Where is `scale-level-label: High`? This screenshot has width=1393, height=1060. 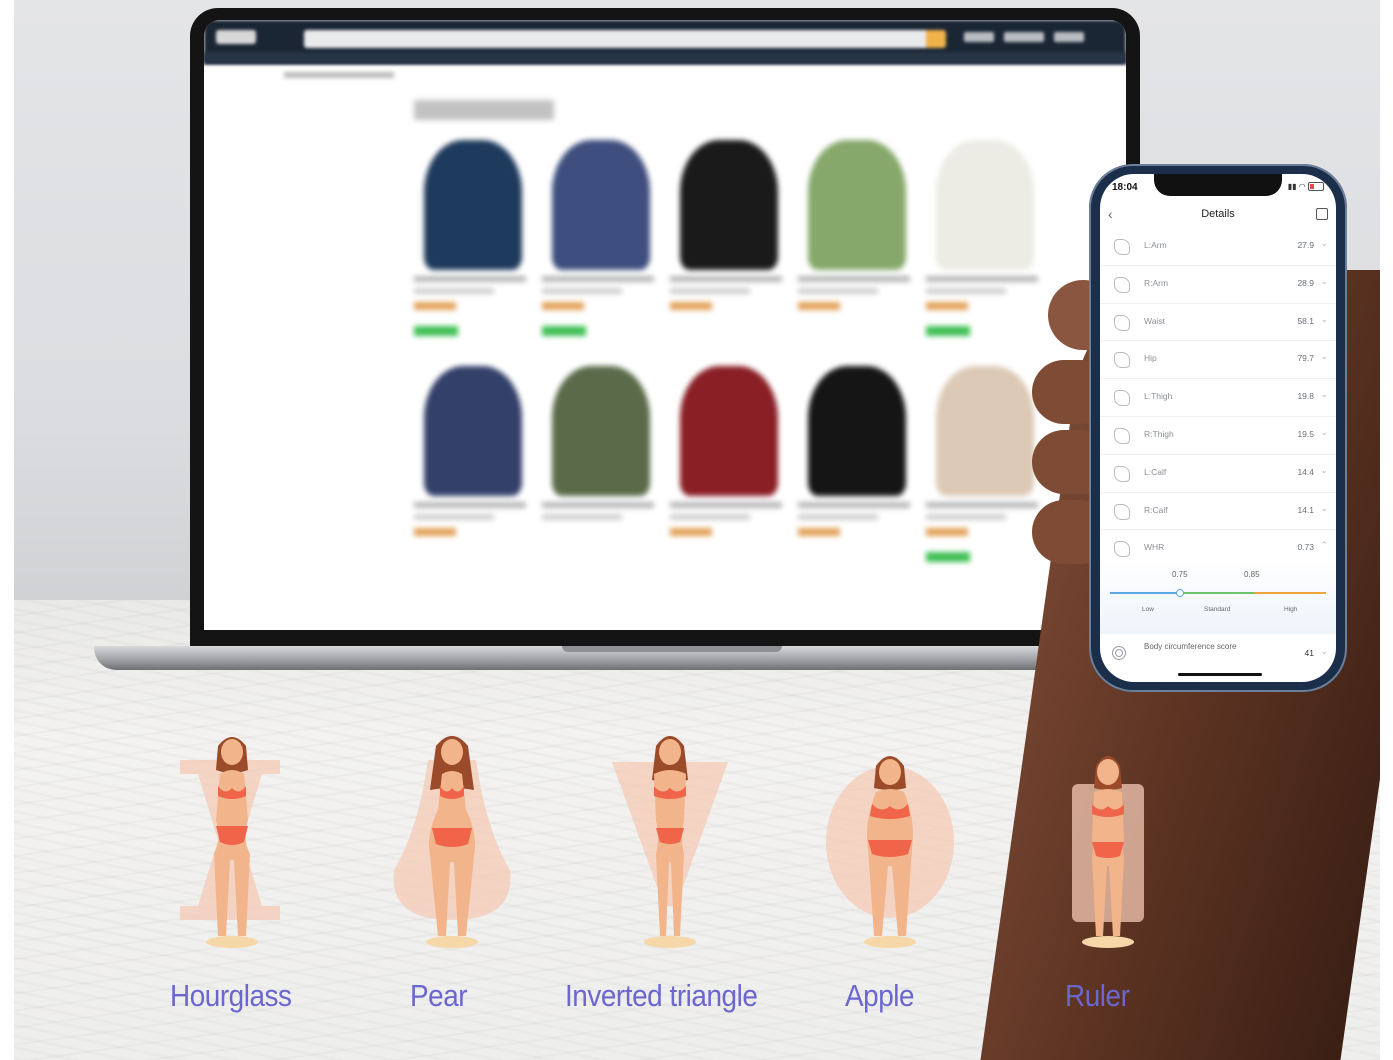
scale-level-label: High is located at coordinates (1291, 609).